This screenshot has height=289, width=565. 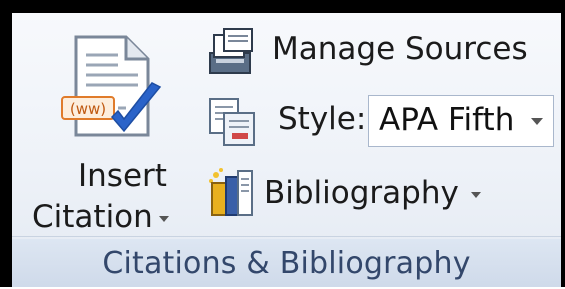 What do you see at coordinates (447, 120) in the screenshot?
I see `style-dropdown-value: APA Fifth` at bounding box center [447, 120].